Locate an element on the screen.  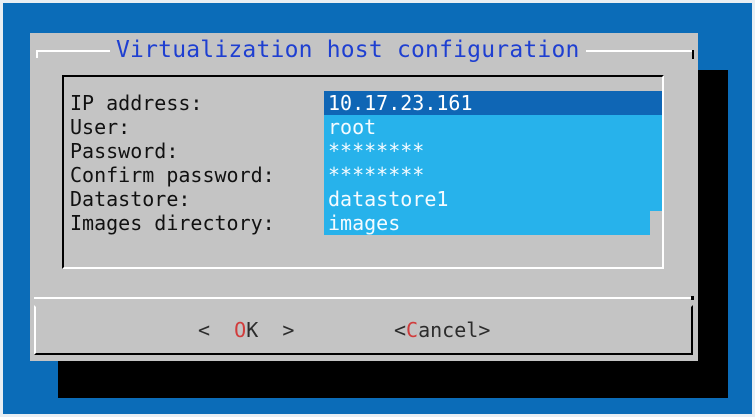
ok-label-rest: K is located at coordinates (252, 330).